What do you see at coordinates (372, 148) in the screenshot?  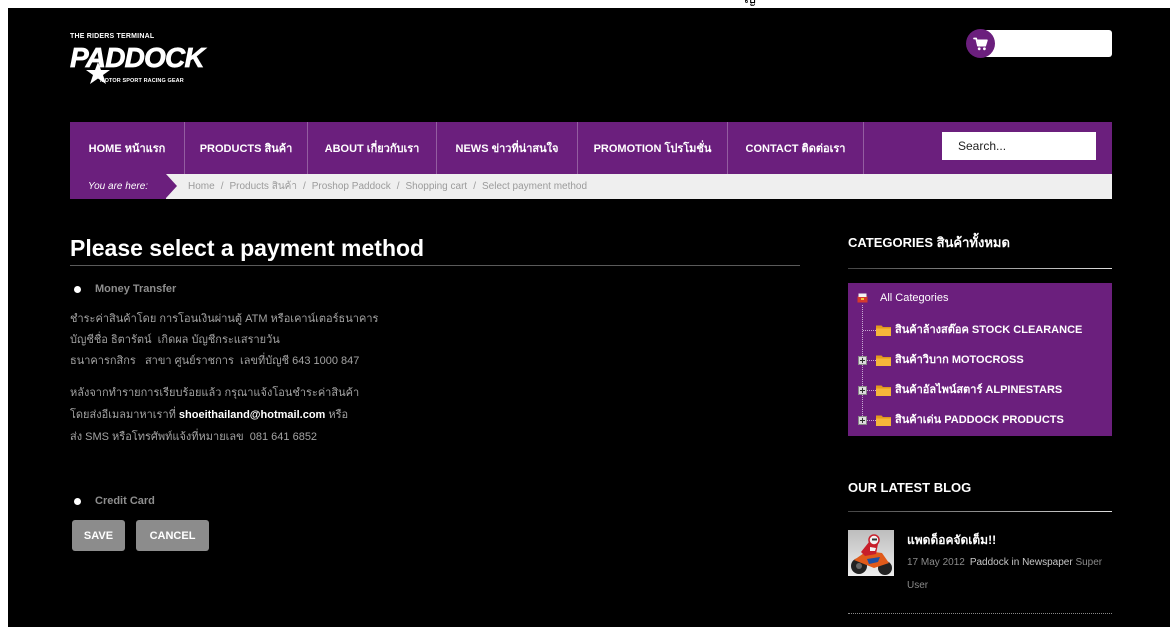 I see `nav-about: ABOUT เกี่ยวกับเรา` at bounding box center [372, 148].